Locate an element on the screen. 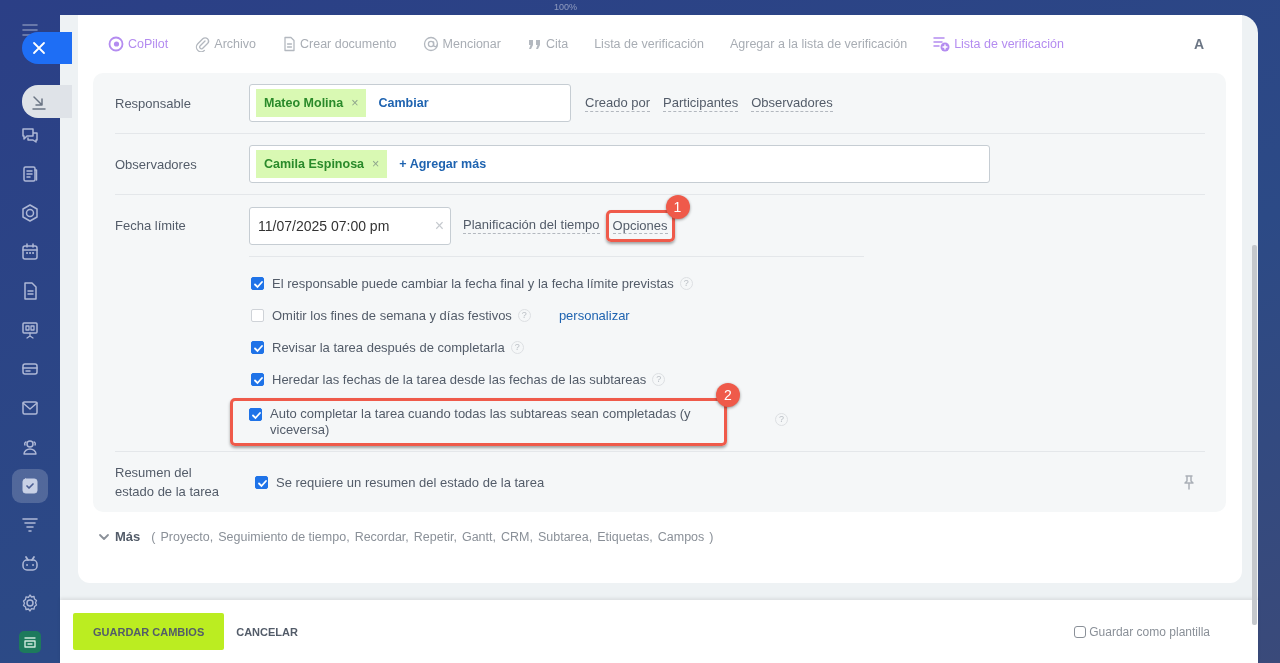 The height and width of the screenshot is (663, 1280). date-value: 11/07/2025 07:00 pm is located at coordinates (324, 225).